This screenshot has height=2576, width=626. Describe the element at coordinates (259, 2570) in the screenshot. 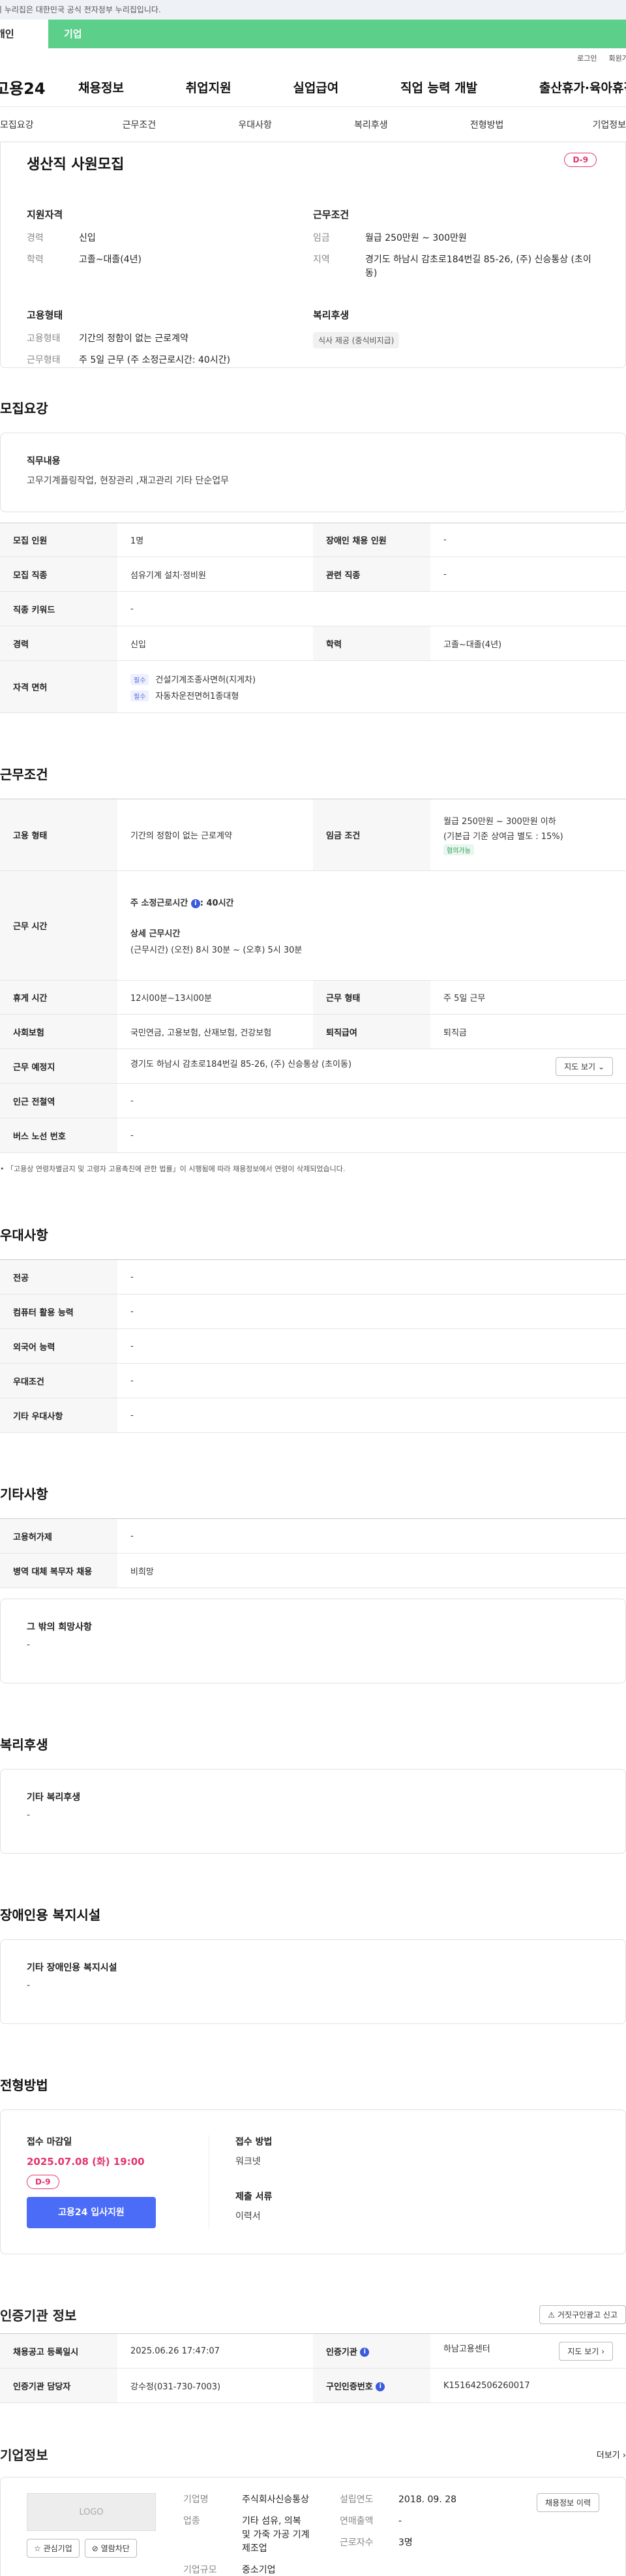

I see `value: 중소기업` at that location.